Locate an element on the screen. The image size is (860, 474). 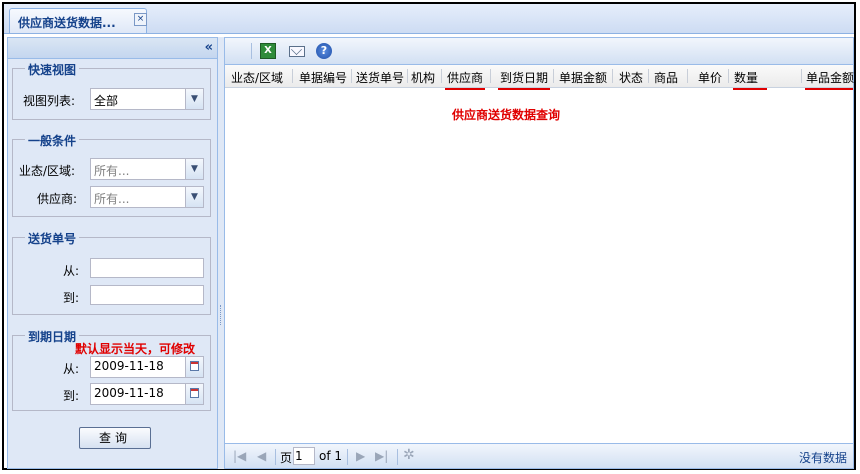
date-to-value: 2009-11-18 is located at coordinates (129, 393).